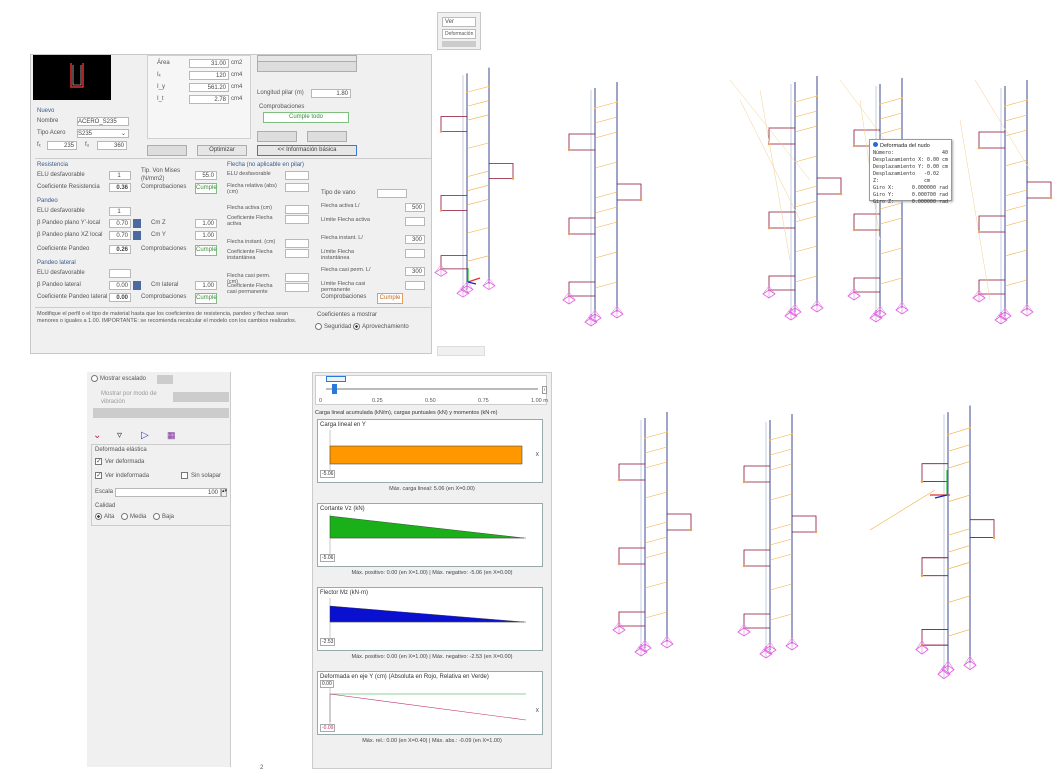 The width and height of the screenshot is (1063, 783). I want to click on deformada-group-title: Deformada elástica, so click(121, 450).